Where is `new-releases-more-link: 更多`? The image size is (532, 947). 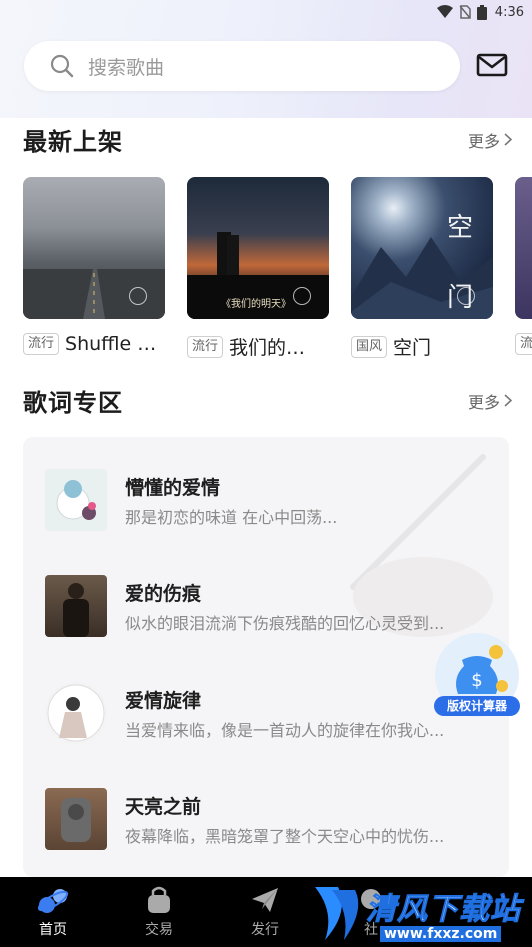
new-releases-more-link: 更多 is located at coordinates (490, 140).